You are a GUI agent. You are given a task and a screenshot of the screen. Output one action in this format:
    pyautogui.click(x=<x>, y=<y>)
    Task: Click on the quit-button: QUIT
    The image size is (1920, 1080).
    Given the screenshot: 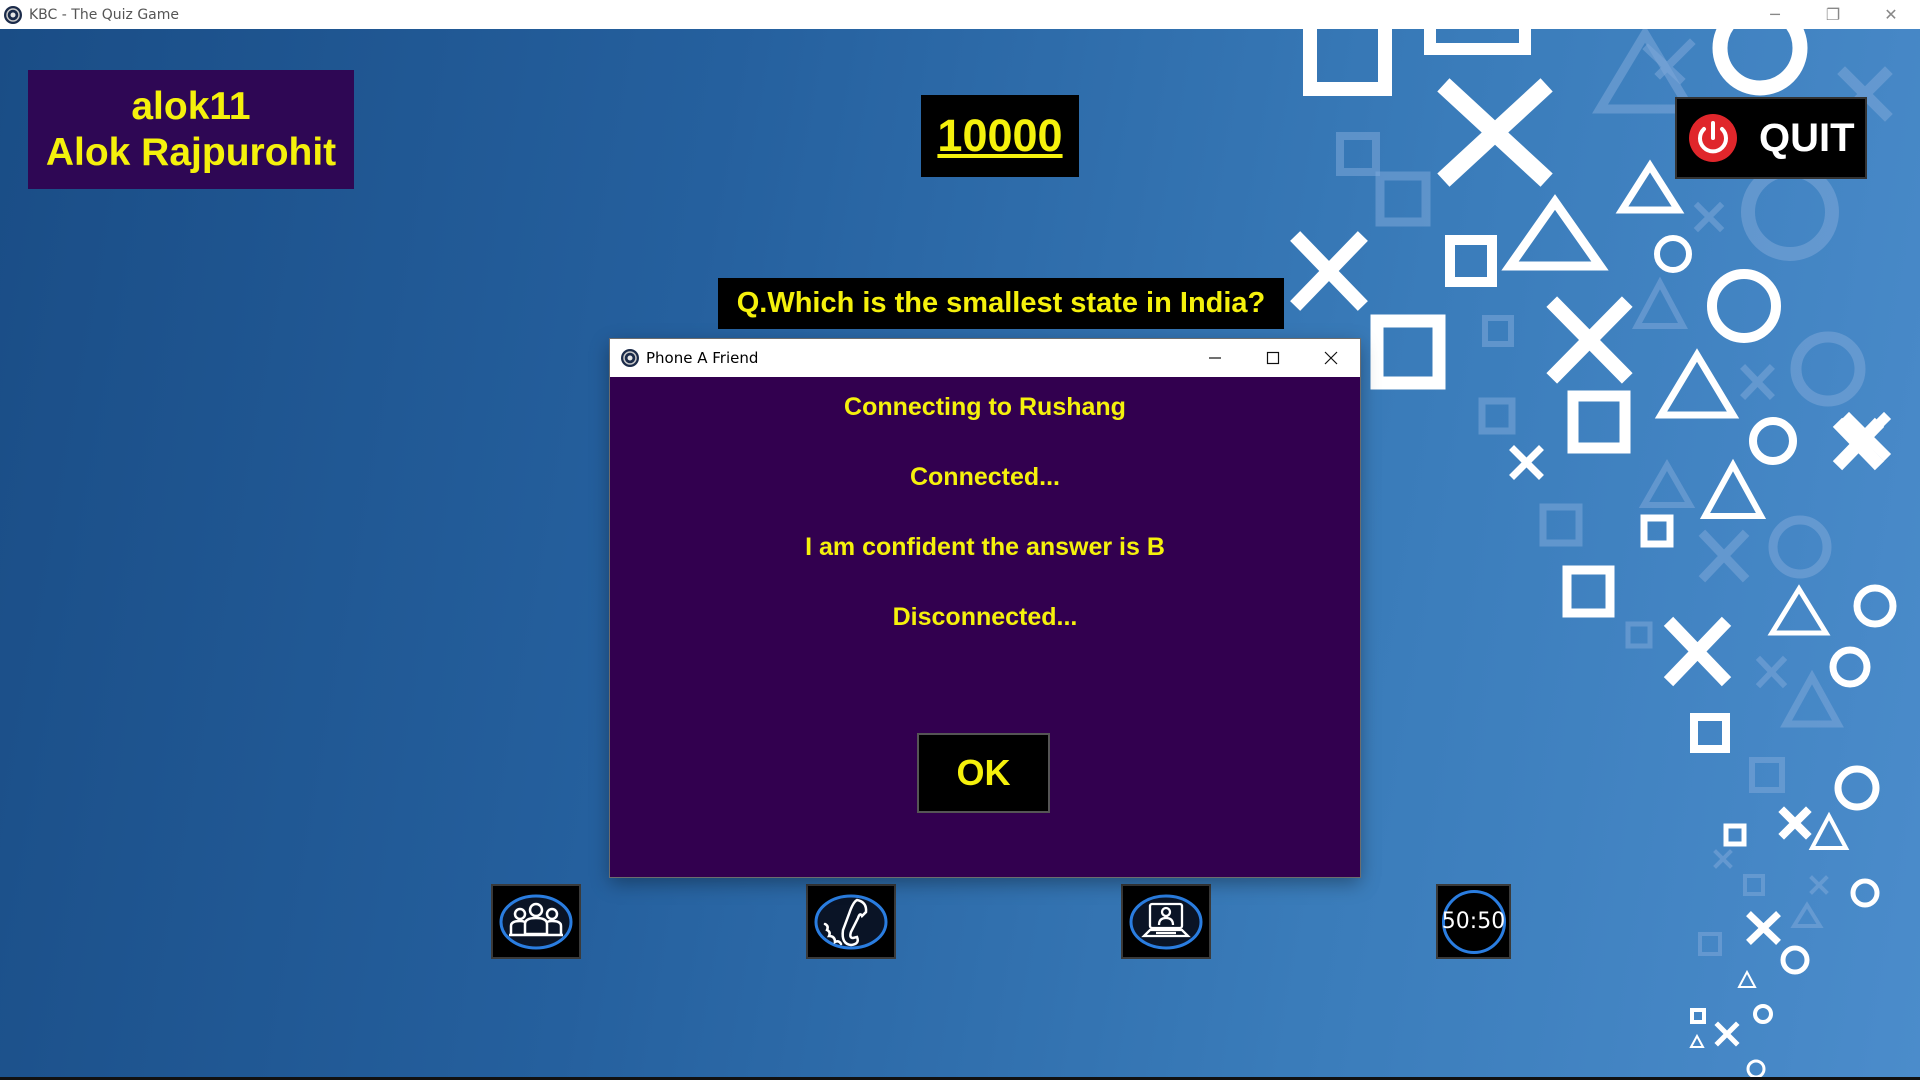 What is the action you would take?
    pyautogui.click(x=1771, y=138)
    